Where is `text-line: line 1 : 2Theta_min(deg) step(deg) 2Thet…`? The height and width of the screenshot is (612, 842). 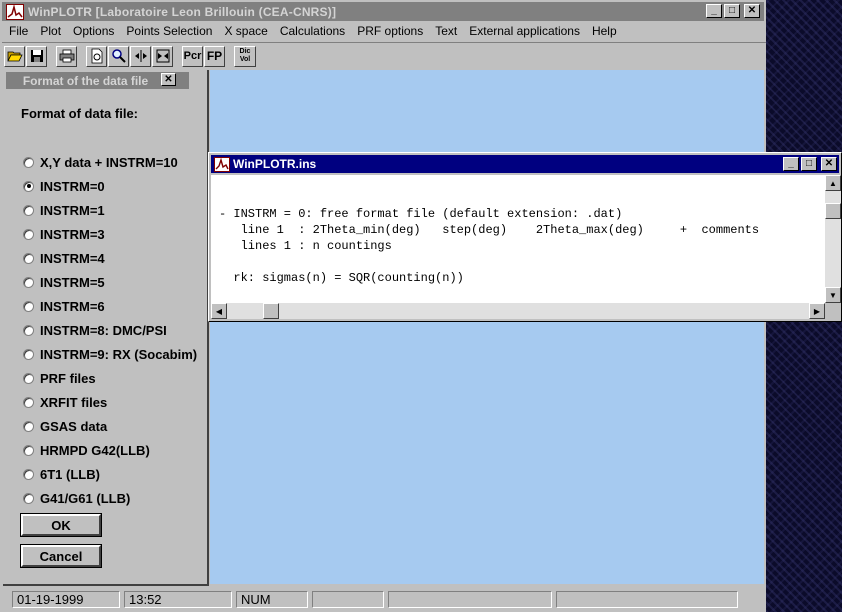
text-line: line 1 : 2Theta_min(deg) step(deg) 2Thet… is located at coordinates (489, 230).